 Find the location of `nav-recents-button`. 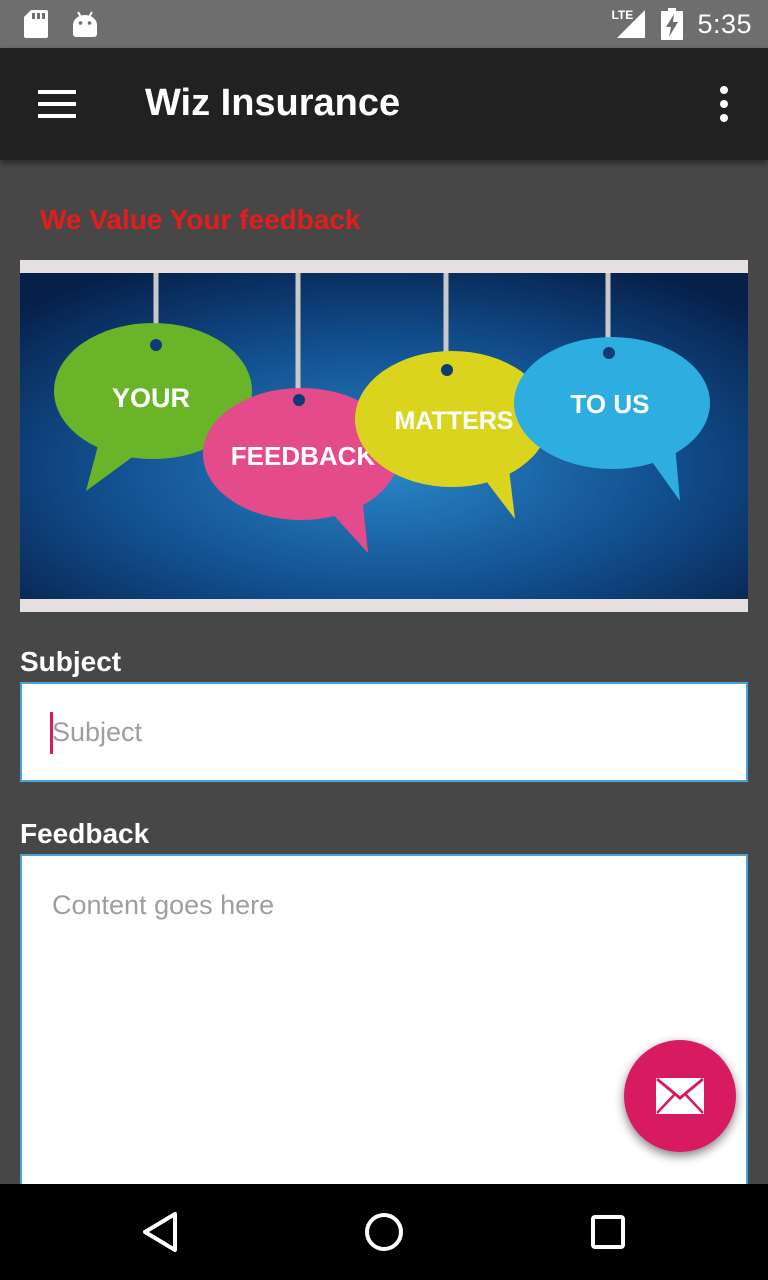

nav-recents-button is located at coordinates (608, 1232).